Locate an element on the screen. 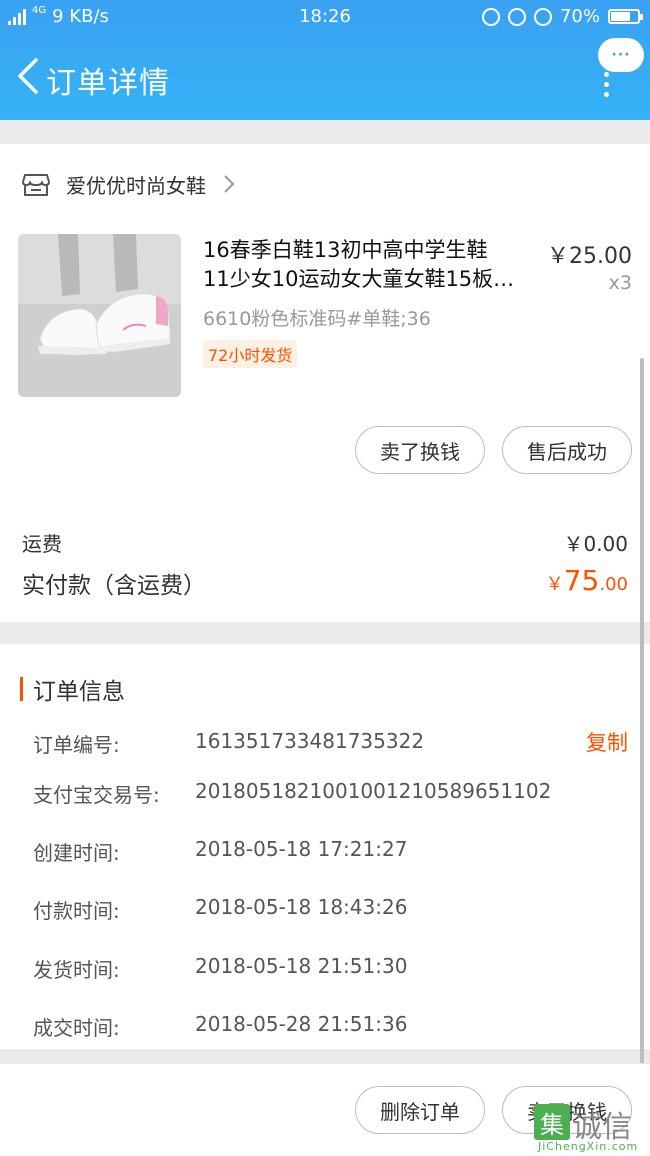  info-value: 2018-05-18 21:51:30 is located at coordinates (301, 966).